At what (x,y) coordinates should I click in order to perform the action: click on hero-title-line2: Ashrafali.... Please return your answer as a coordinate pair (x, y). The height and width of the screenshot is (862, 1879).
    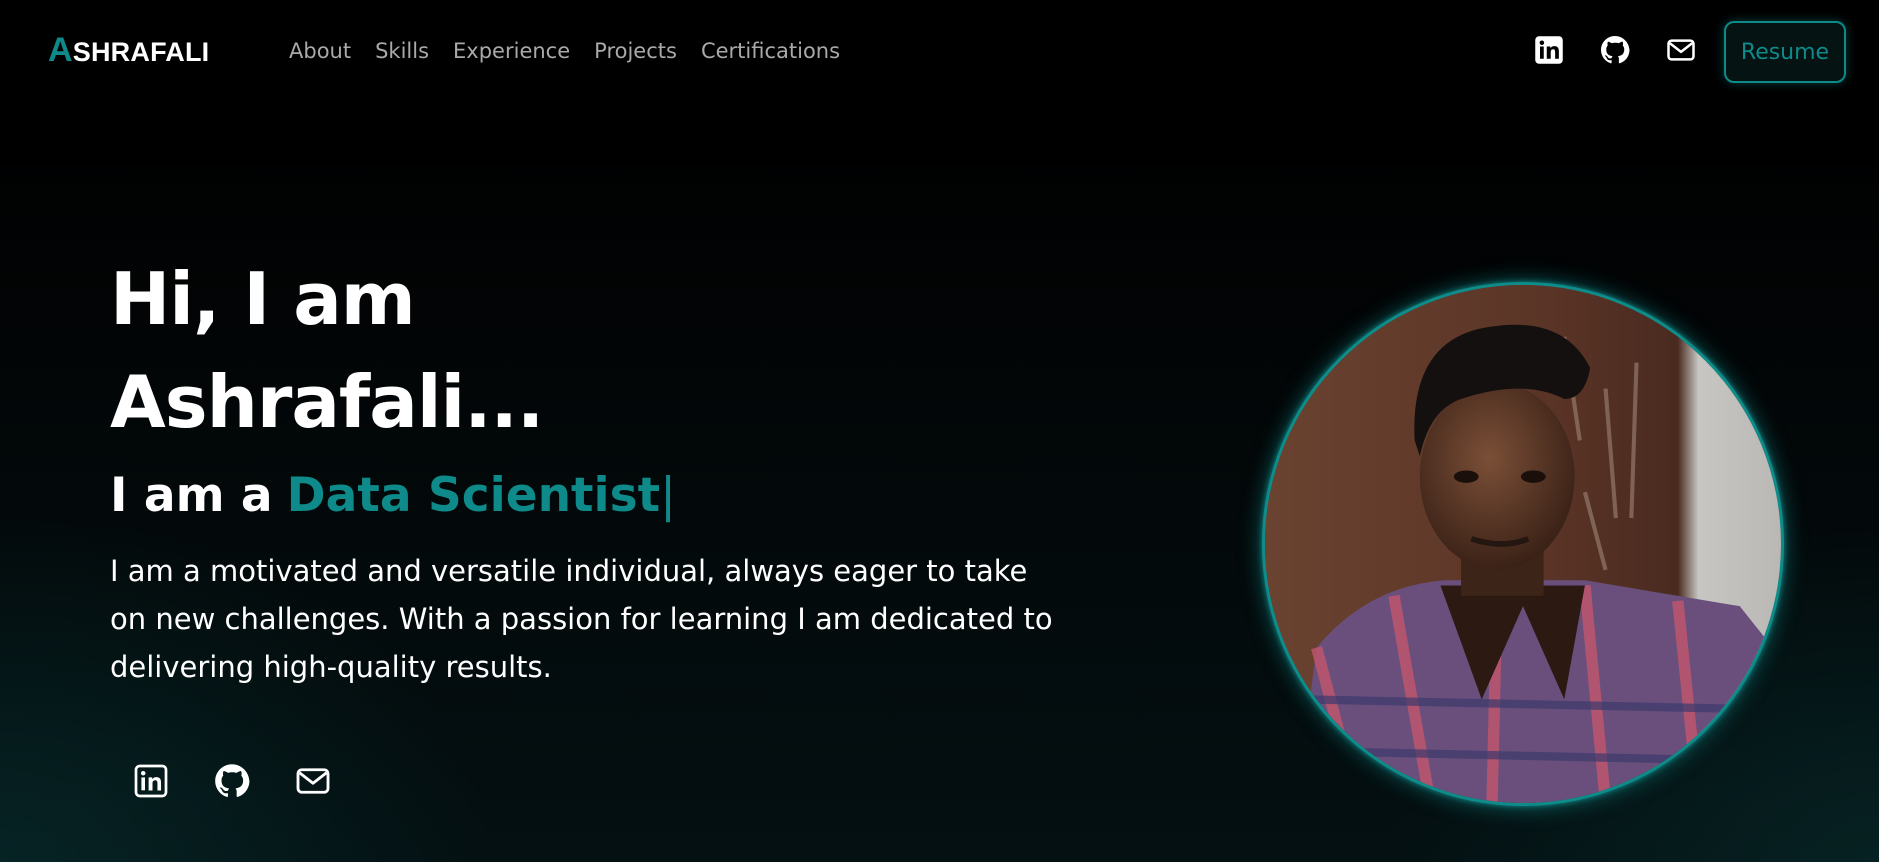
    Looking at the image, I should click on (327, 402).